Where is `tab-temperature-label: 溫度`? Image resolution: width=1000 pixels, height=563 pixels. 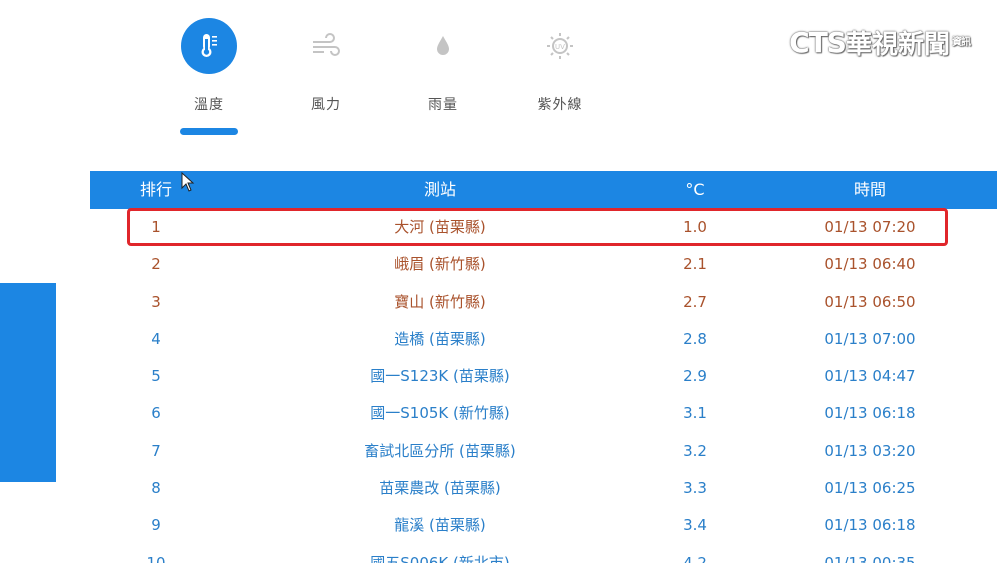
tab-temperature-label: 溫度 is located at coordinates (209, 105).